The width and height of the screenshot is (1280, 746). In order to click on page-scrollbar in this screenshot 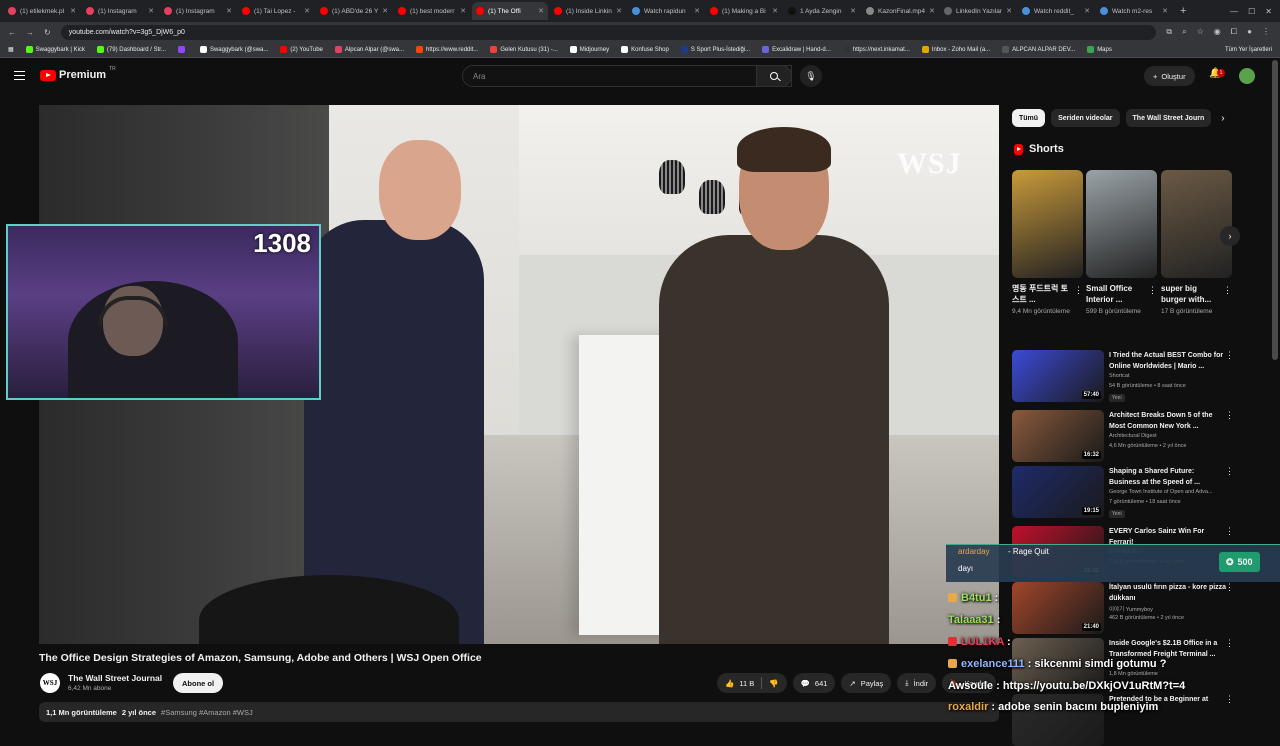, I will do `click(1275, 210)`.